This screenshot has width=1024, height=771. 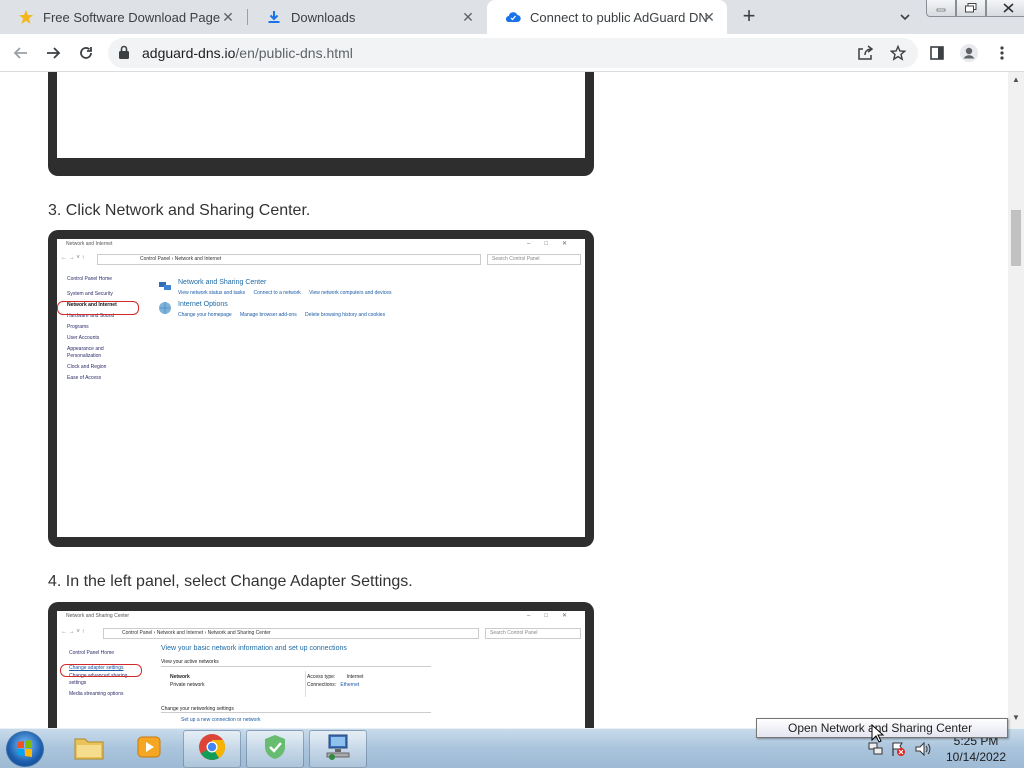 I want to click on mouse-cursor-icon, so click(x=878, y=736).